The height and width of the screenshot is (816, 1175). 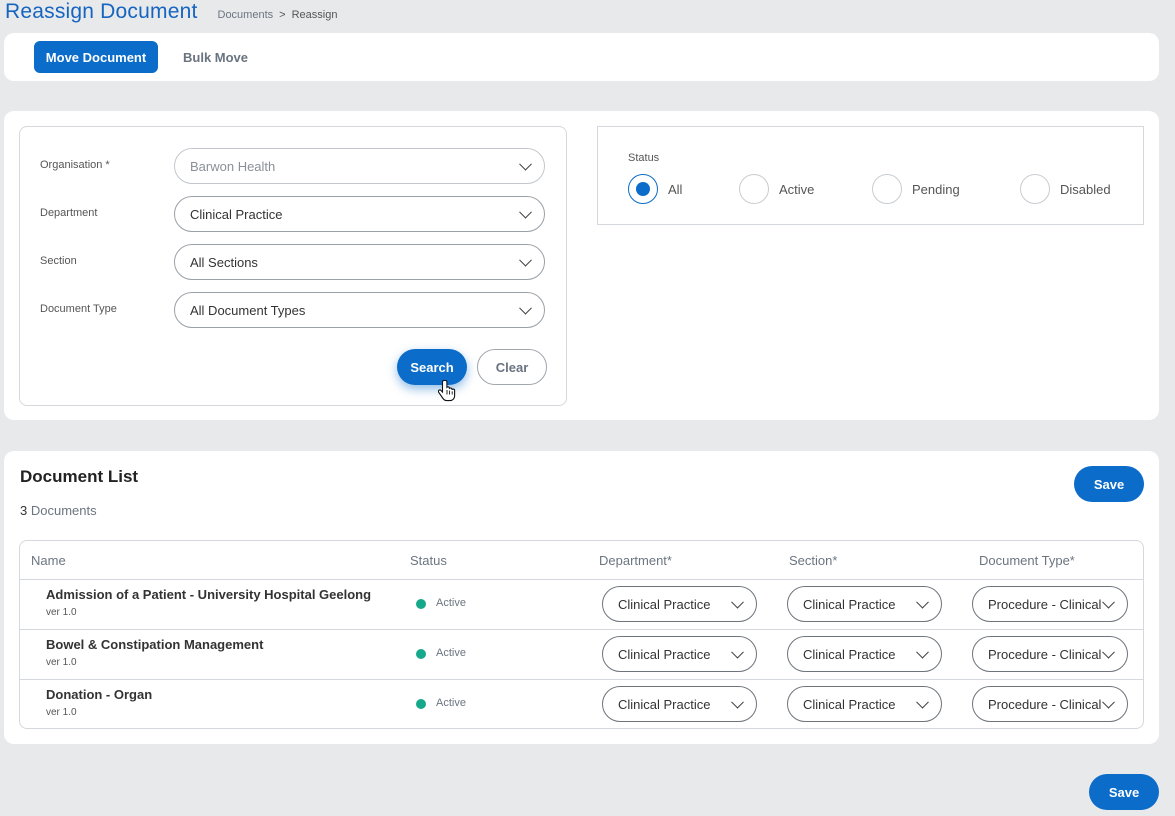 What do you see at coordinates (48, 560) in the screenshot?
I see `column-header-name: Name` at bounding box center [48, 560].